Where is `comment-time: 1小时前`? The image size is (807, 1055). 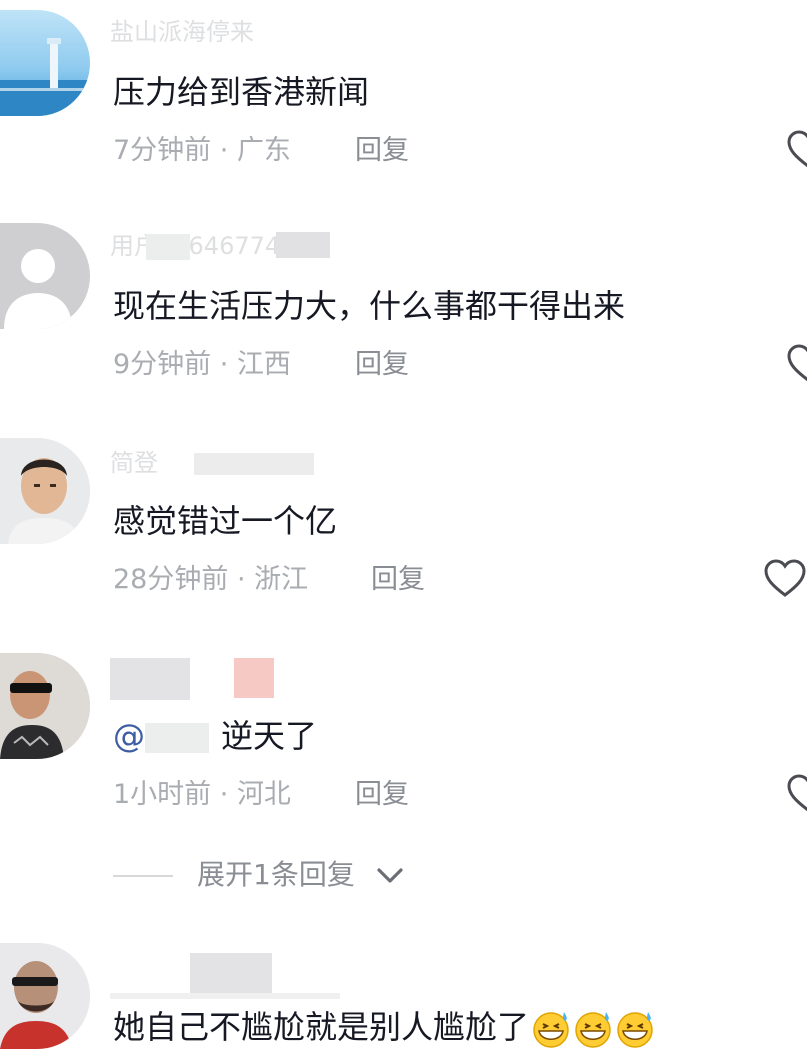
comment-time: 1小时前 is located at coordinates (162, 794).